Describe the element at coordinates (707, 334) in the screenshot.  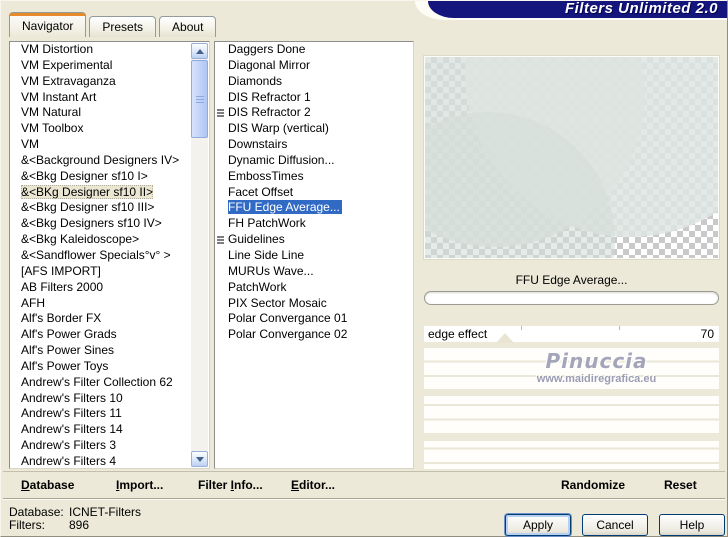
I see `slider-value: 70` at that location.